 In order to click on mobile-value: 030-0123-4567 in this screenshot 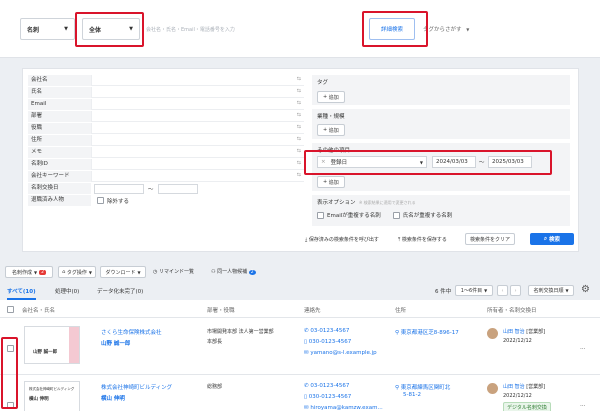, I will do `click(330, 397)`.